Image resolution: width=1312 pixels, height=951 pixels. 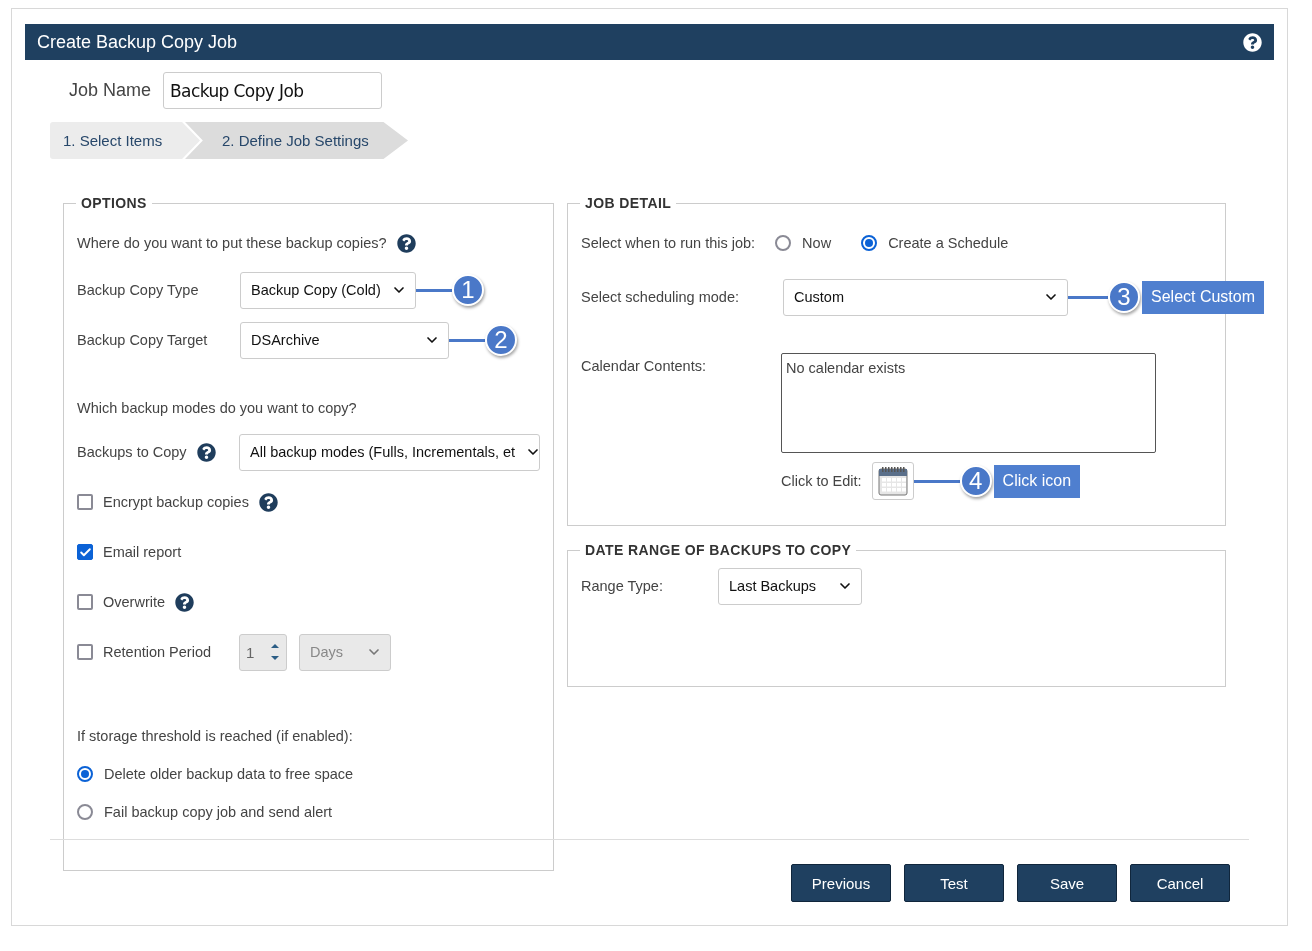 I want to click on section-title: JOB DETAIL, so click(x=628, y=203).